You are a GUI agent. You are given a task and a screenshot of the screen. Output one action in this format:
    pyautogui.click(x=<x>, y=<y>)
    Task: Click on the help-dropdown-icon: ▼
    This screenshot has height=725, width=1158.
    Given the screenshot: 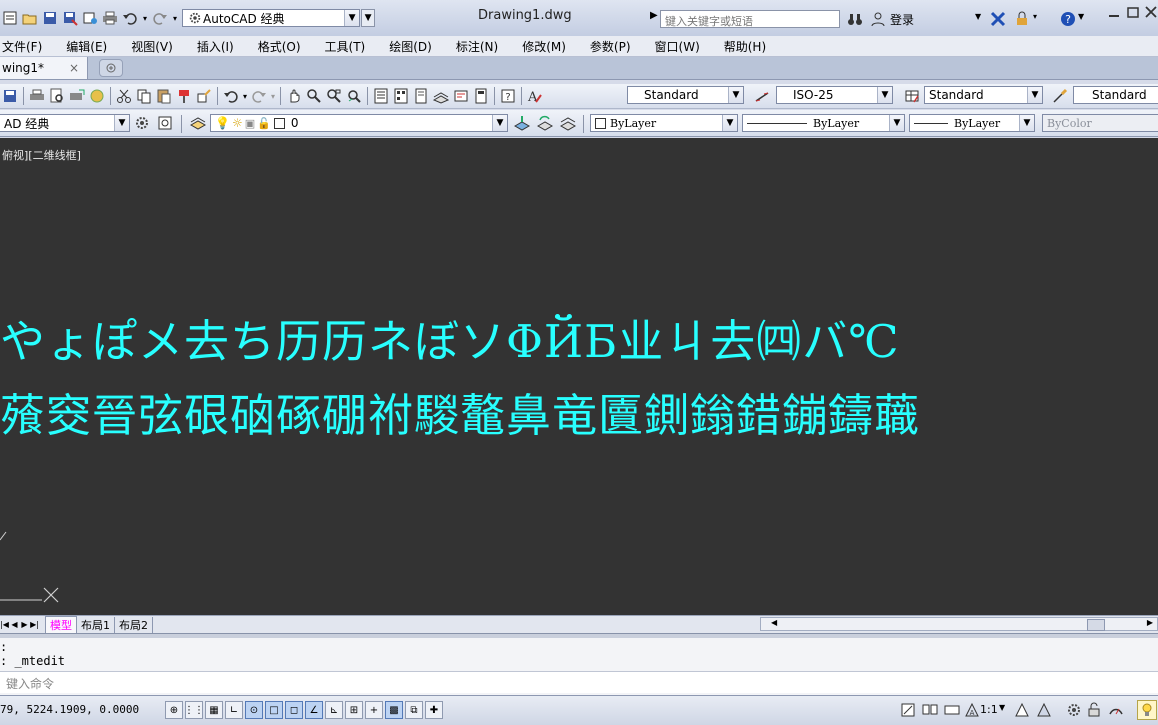 What is the action you would take?
    pyautogui.click(x=1081, y=16)
    